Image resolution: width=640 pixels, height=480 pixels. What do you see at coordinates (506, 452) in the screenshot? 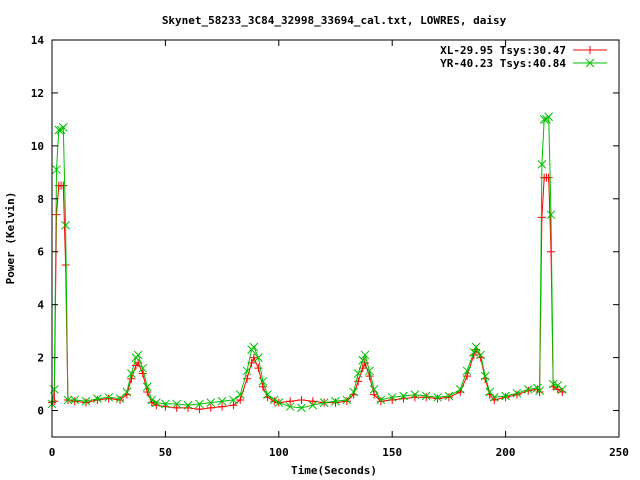
I see `x-tick-label: 200` at bounding box center [506, 452].